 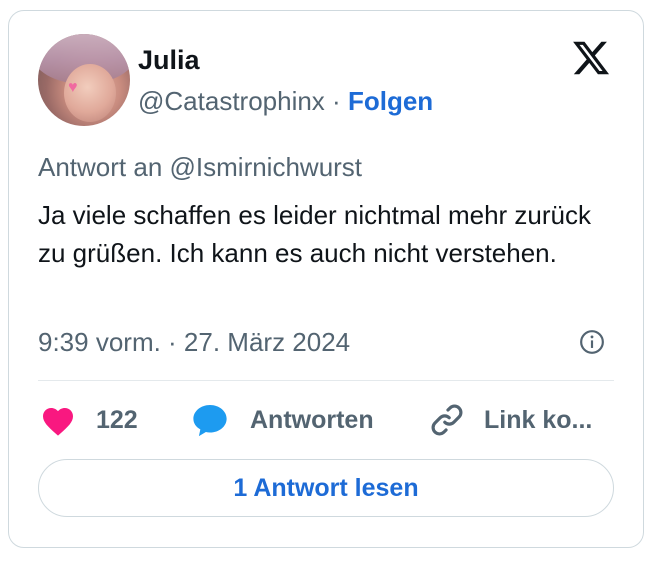 What do you see at coordinates (84, 80) in the screenshot?
I see `avatar: ♥` at bounding box center [84, 80].